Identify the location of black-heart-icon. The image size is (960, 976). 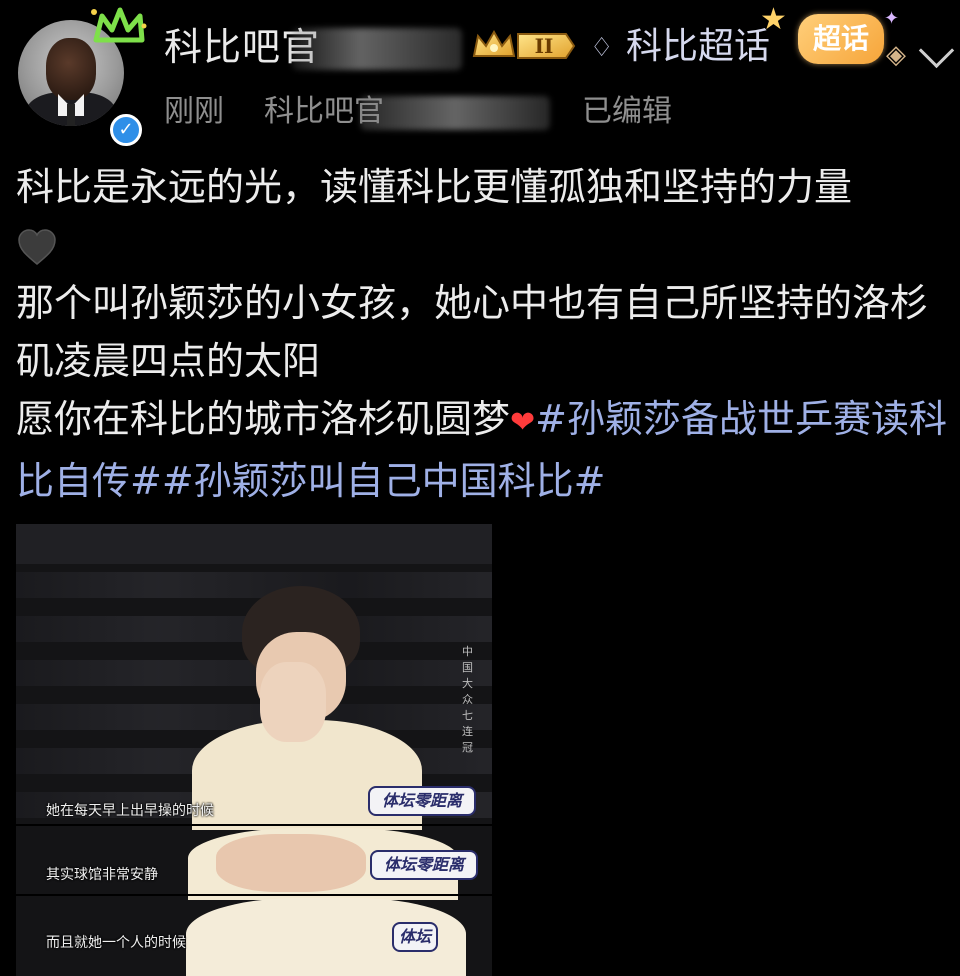
(37, 246).